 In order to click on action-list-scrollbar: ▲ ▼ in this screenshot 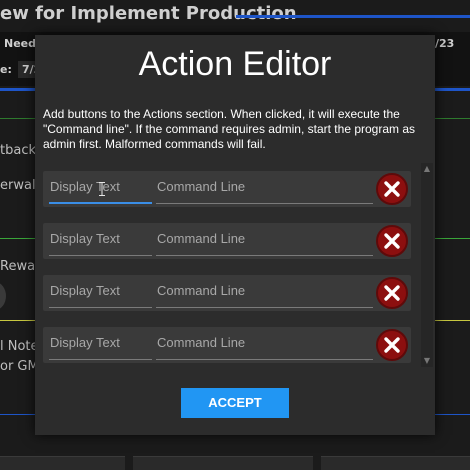, I will do `click(427, 265)`.